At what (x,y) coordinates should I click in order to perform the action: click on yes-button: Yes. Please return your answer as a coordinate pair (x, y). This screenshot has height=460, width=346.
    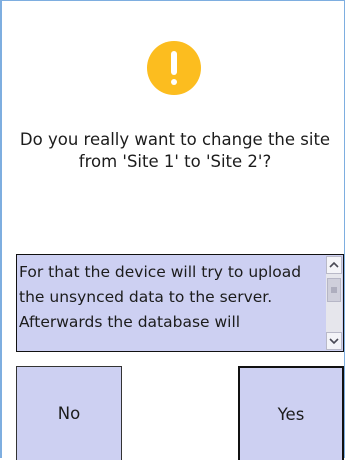
    Looking at the image, I should click on (291, 413).